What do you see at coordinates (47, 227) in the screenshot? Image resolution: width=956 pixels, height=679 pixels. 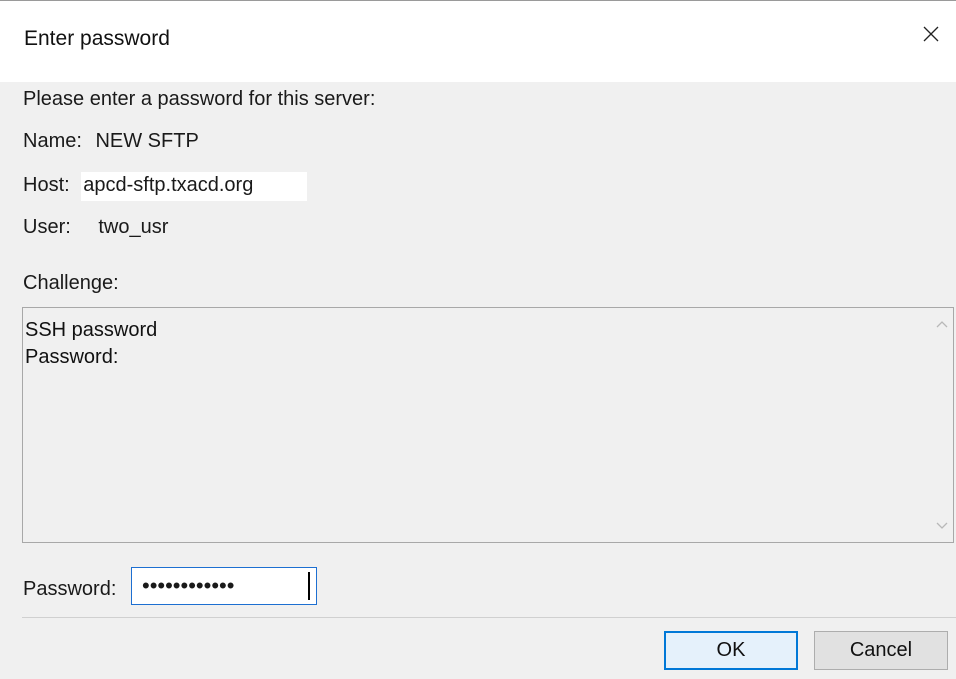 I see `user-label: User:` at bounding box center [47, 227].